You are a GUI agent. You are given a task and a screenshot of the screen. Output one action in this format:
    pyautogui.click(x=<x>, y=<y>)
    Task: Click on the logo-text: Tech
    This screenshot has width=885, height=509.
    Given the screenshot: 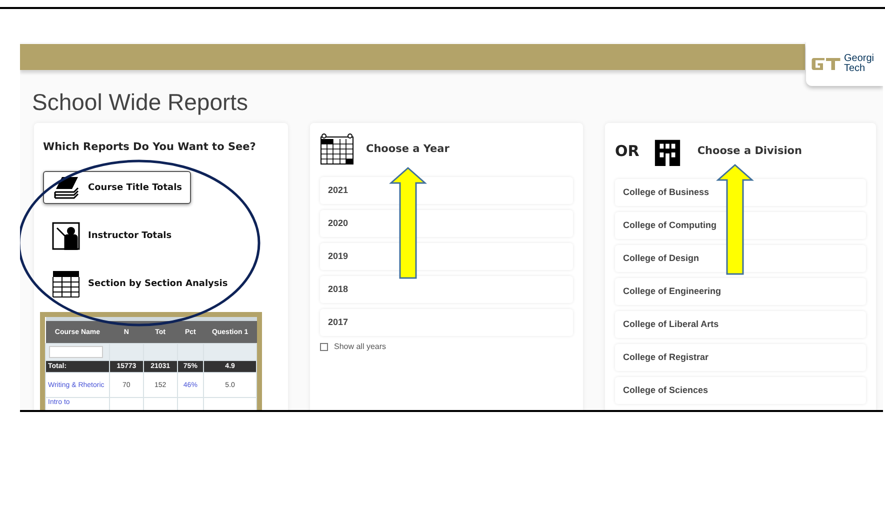 What is the action you would take?
    pyautogui.click(x=855, y=69)
    